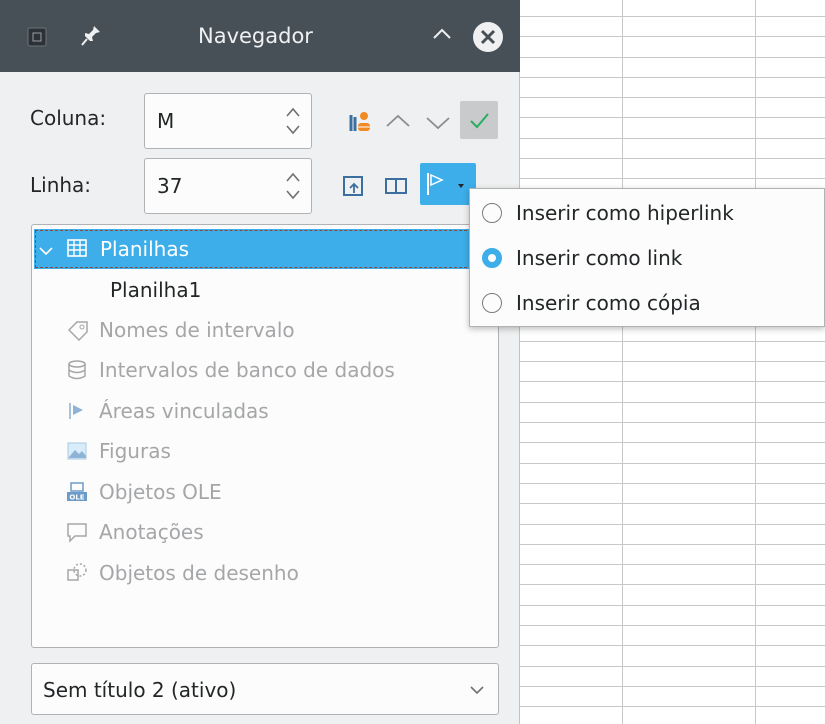  I want to click on tree-item-comments: Anotações, so click(265, 532).